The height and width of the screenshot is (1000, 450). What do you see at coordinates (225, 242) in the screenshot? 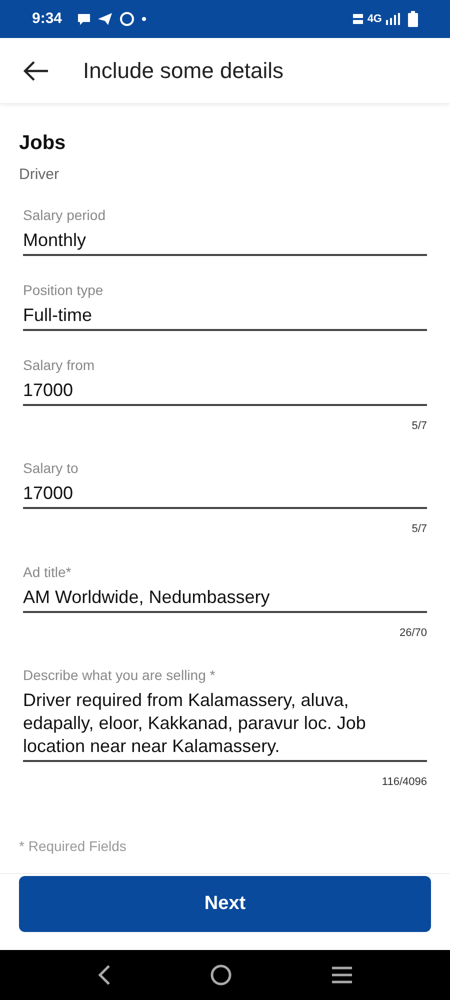
I see `input-field: Monthly` at bounding box center [225, 242].